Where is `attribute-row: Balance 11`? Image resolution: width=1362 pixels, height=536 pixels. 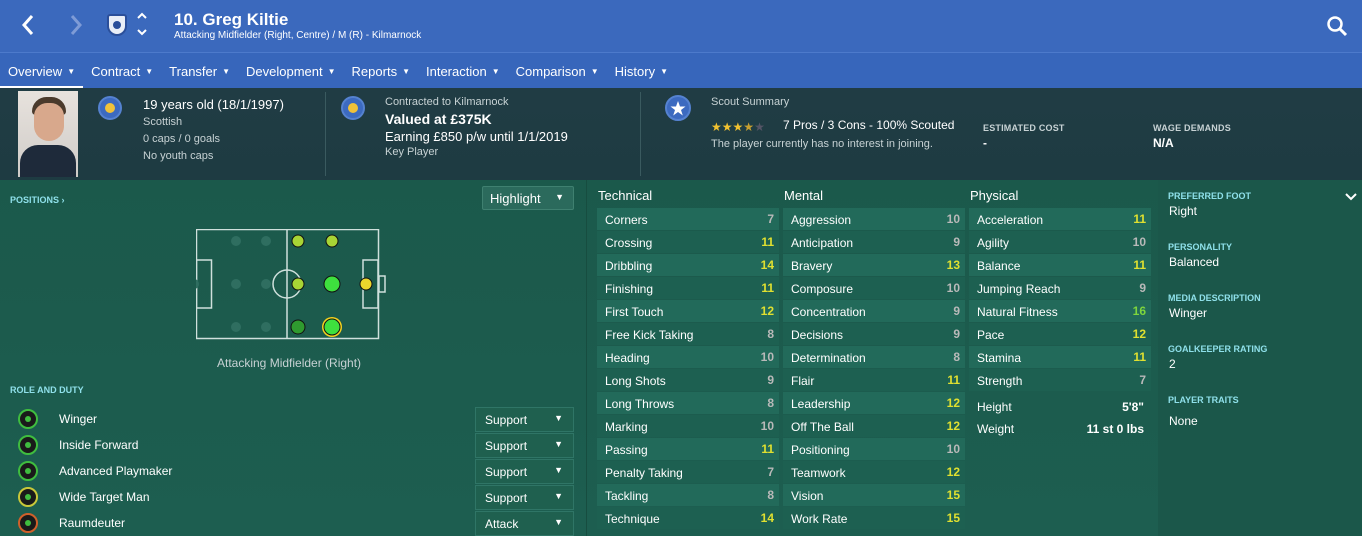 attribute-row: Balance 11 is located at coordinates (1060, 265).